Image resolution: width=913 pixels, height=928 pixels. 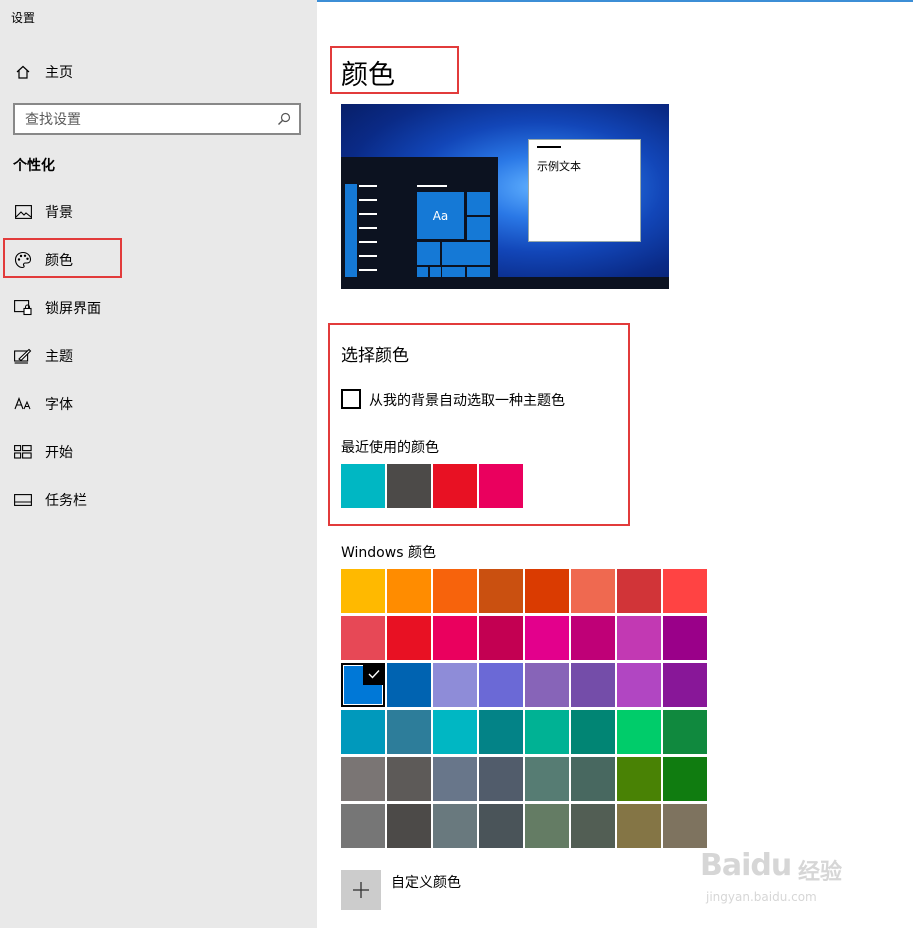 I want to click on auto-accent-checkbox, so click(x=351, y=399).